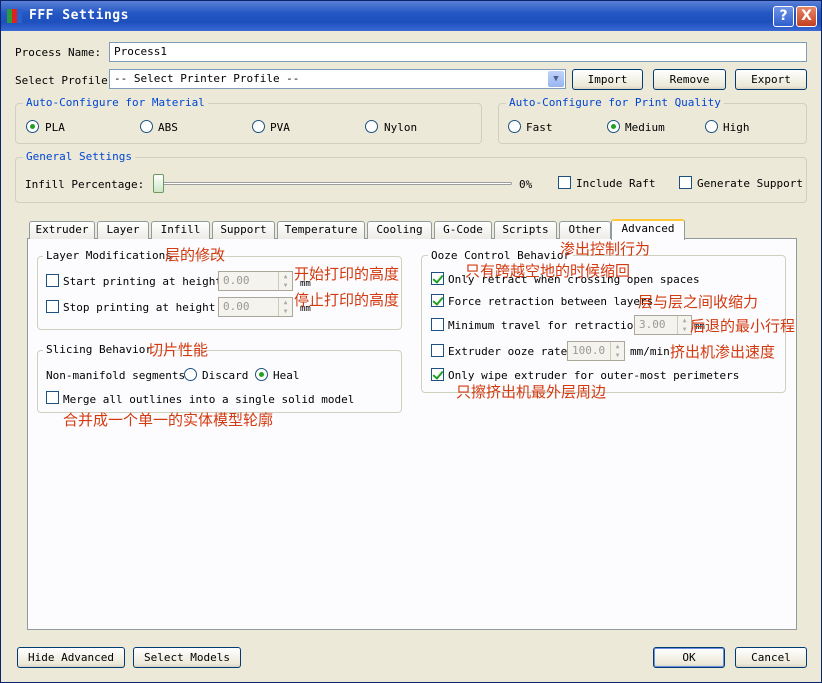  I want to click on only-wipe-annotation: 只擦挤出机最外层周边, so click(531, 392).